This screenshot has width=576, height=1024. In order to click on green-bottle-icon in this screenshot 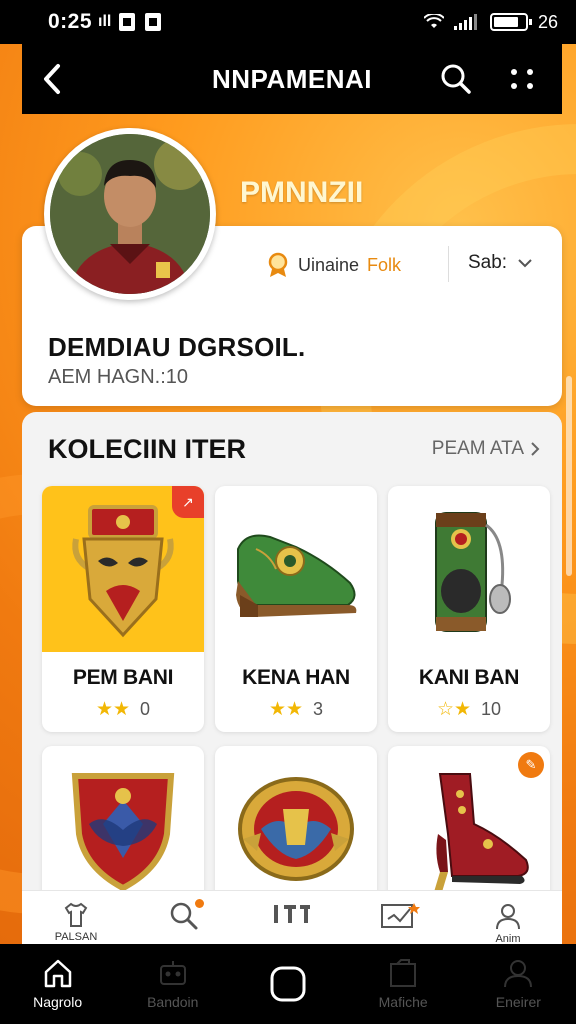, I will do `click(473, 572)`.